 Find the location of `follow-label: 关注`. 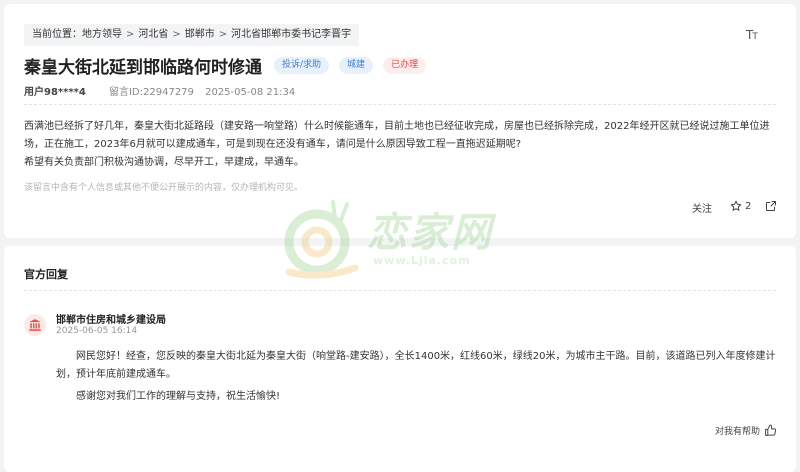

follow-label: 关注 is located at coordinates (702, 209).